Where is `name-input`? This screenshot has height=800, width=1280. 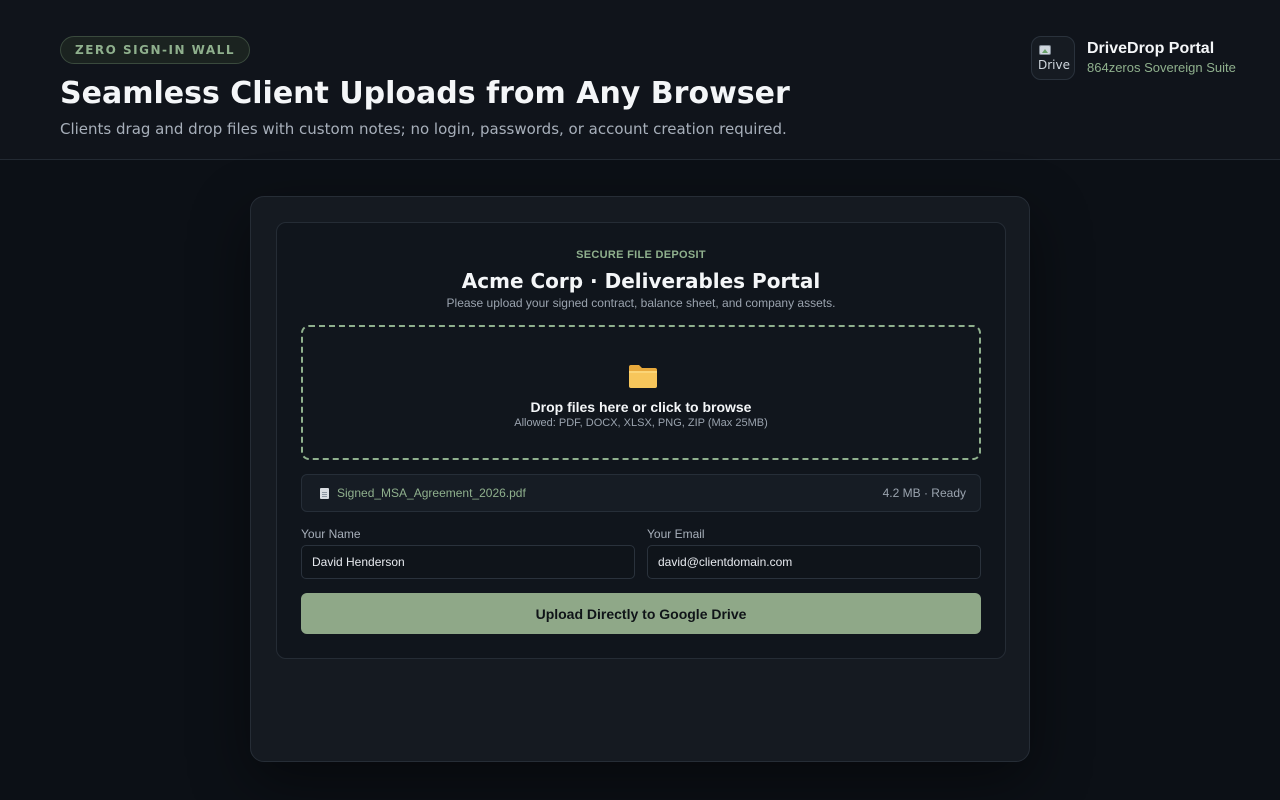
name-input is located at coordinates (468, 562).